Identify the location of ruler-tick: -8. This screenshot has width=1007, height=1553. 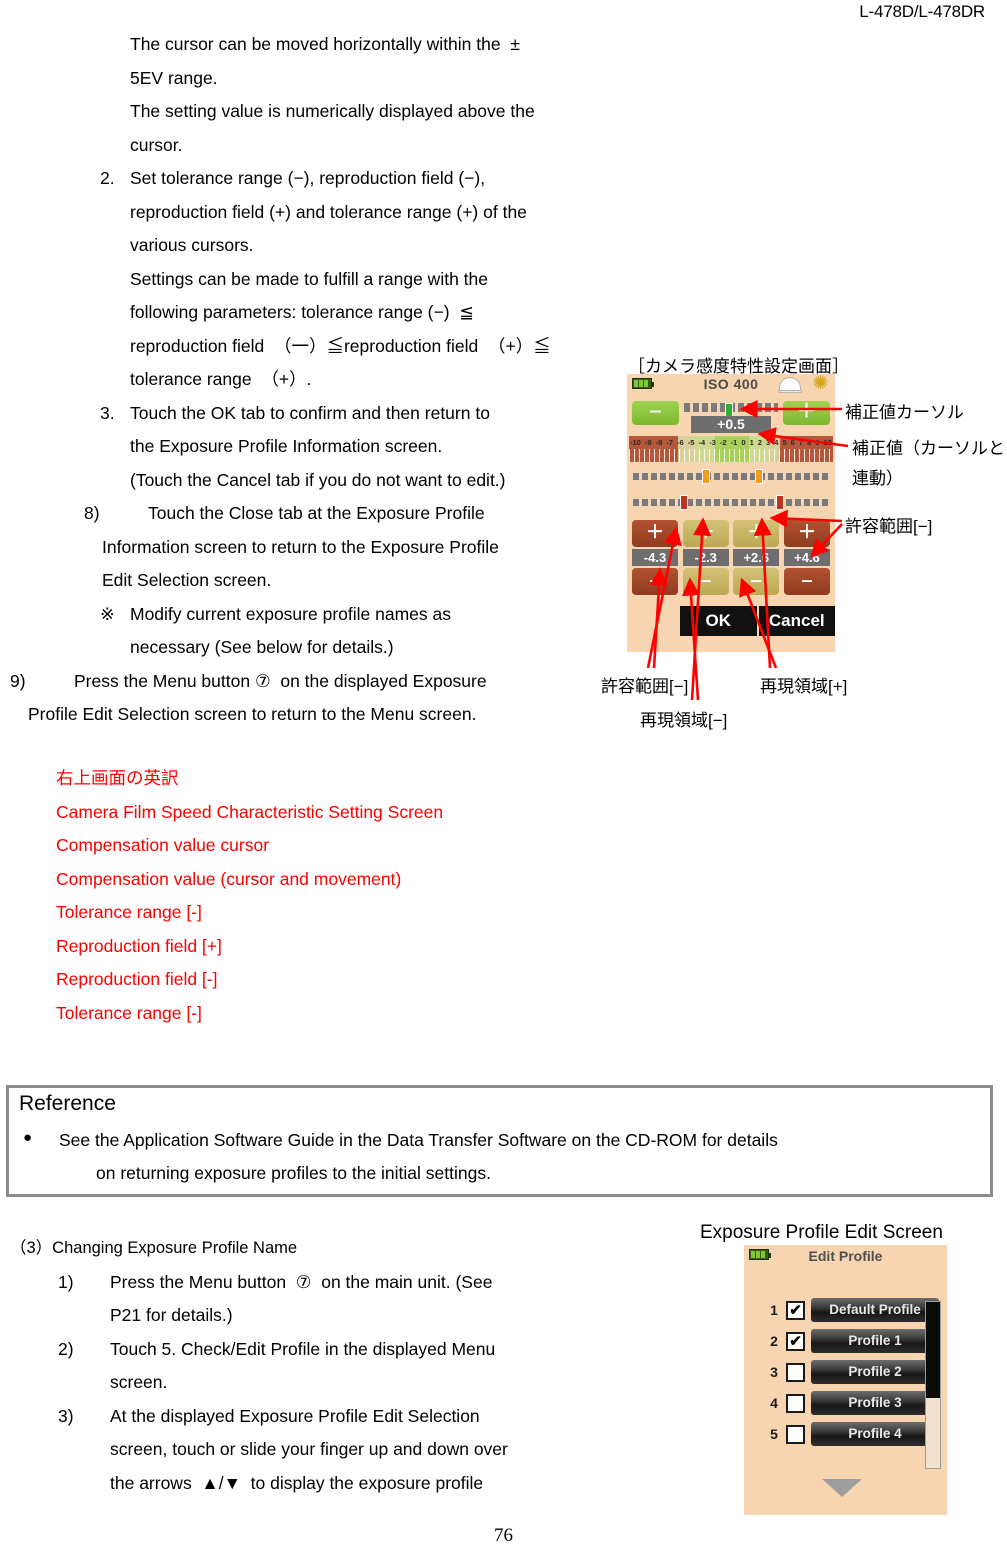
(659, 442).